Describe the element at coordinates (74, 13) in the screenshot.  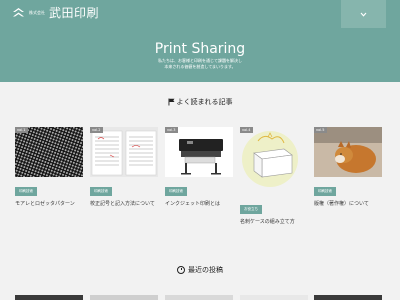
I see `logo-company-name: 武田印刷` at that location.